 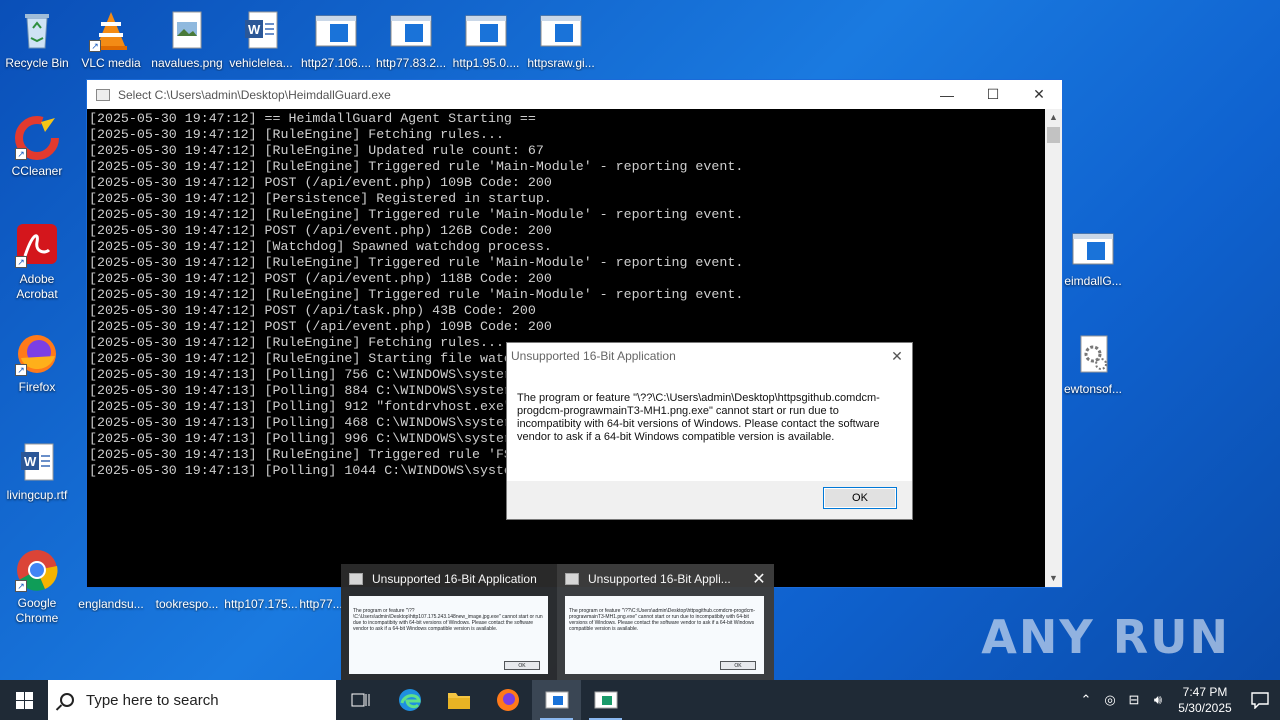 What do you see at coordinates (37, 570) in the screenshot?
I see `chrome-icon: ↗` at bounding box center [37, 570].